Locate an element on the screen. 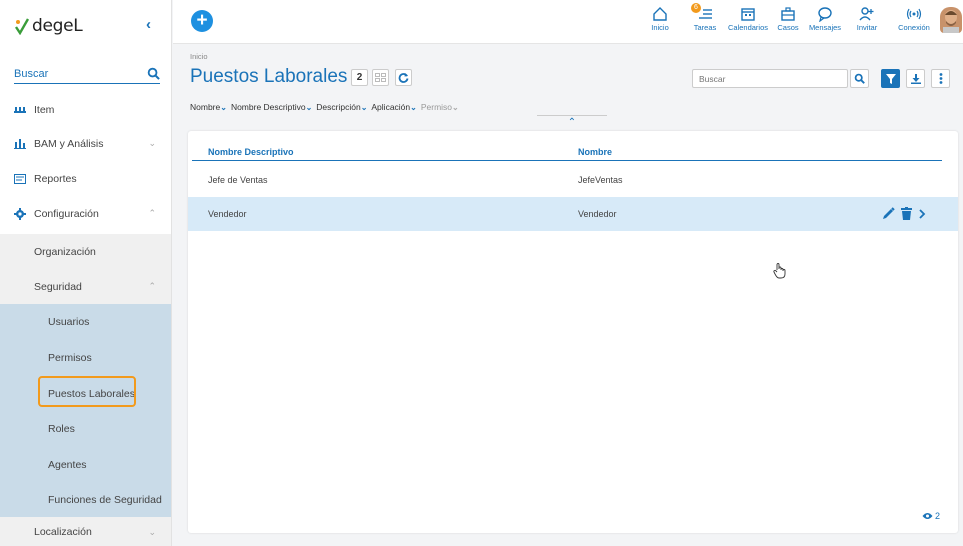 The height and width of the screenshot is (546, 963). sidebar-item-seguridad: Seguridad ⌃ is located at coordinates (85, 286).